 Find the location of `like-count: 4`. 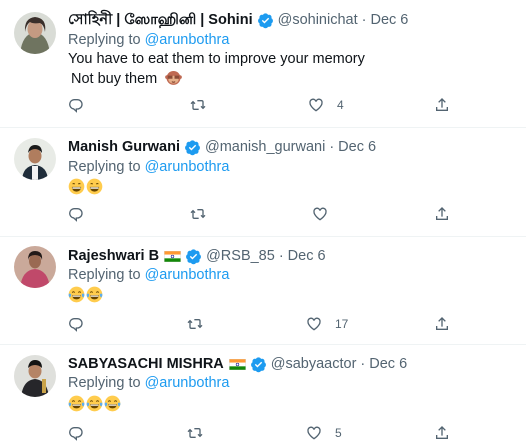

like-count: 4 is located at coordinates (340, 105).